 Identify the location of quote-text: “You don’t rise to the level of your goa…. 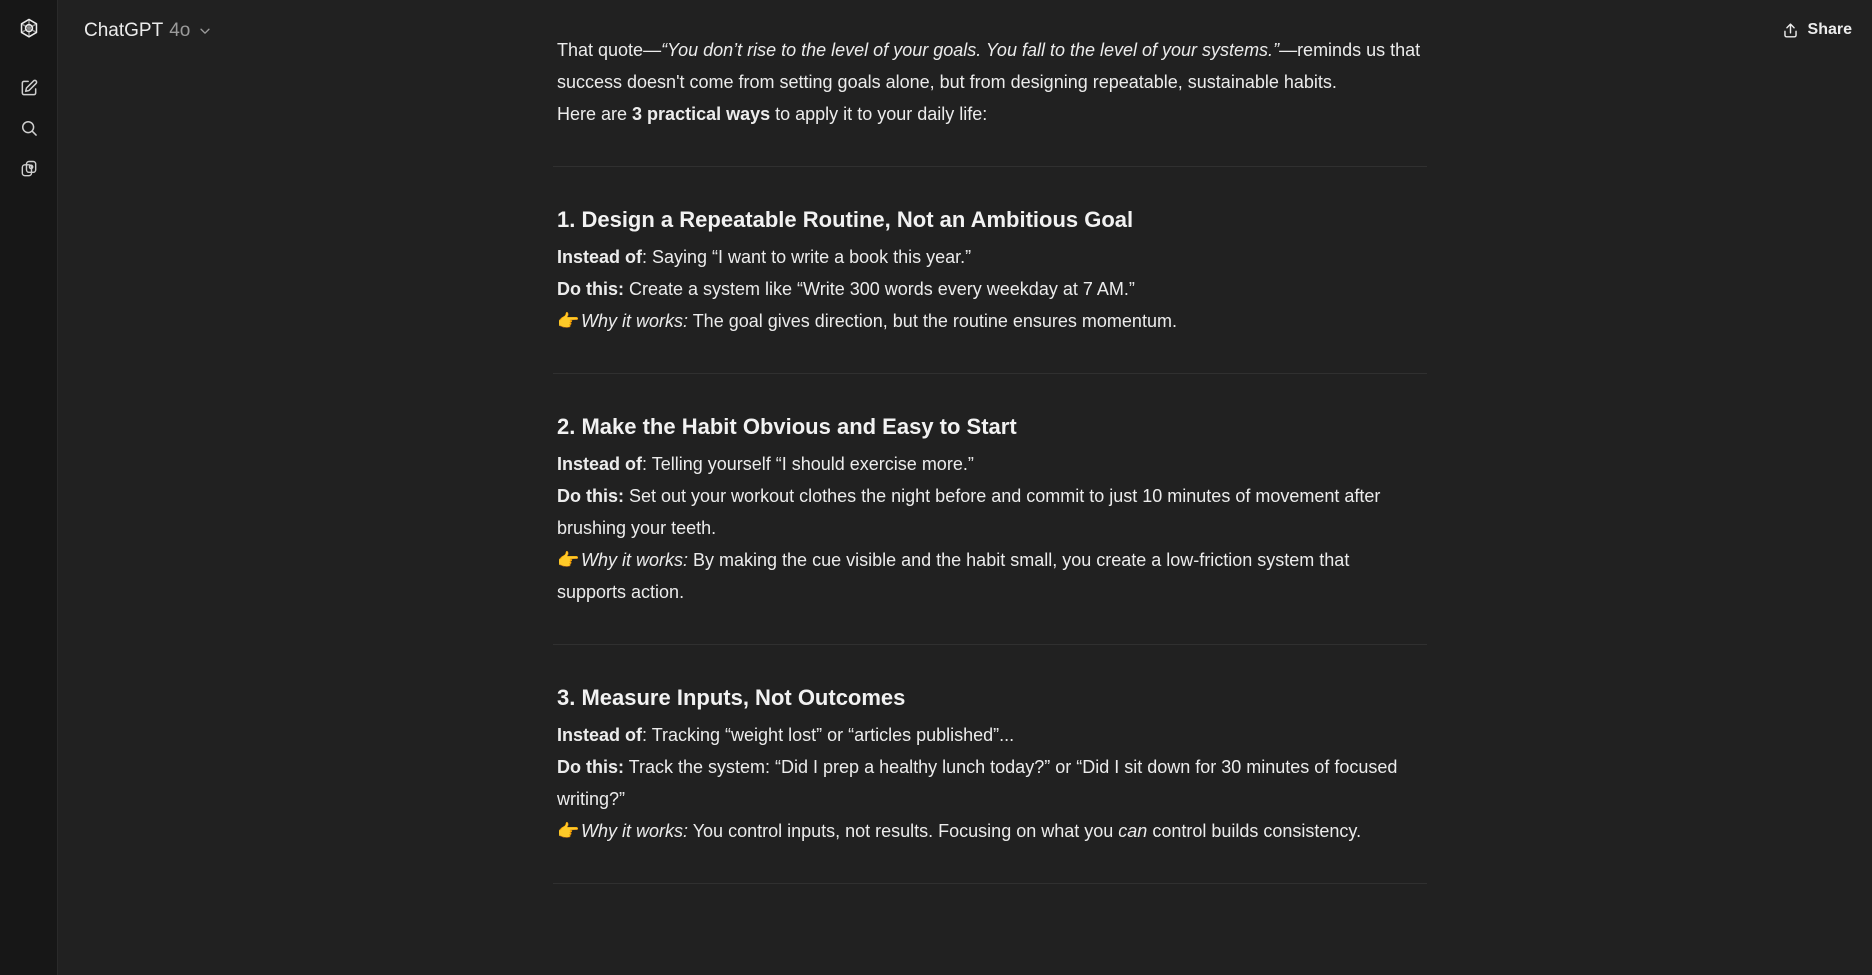
(970, 50).